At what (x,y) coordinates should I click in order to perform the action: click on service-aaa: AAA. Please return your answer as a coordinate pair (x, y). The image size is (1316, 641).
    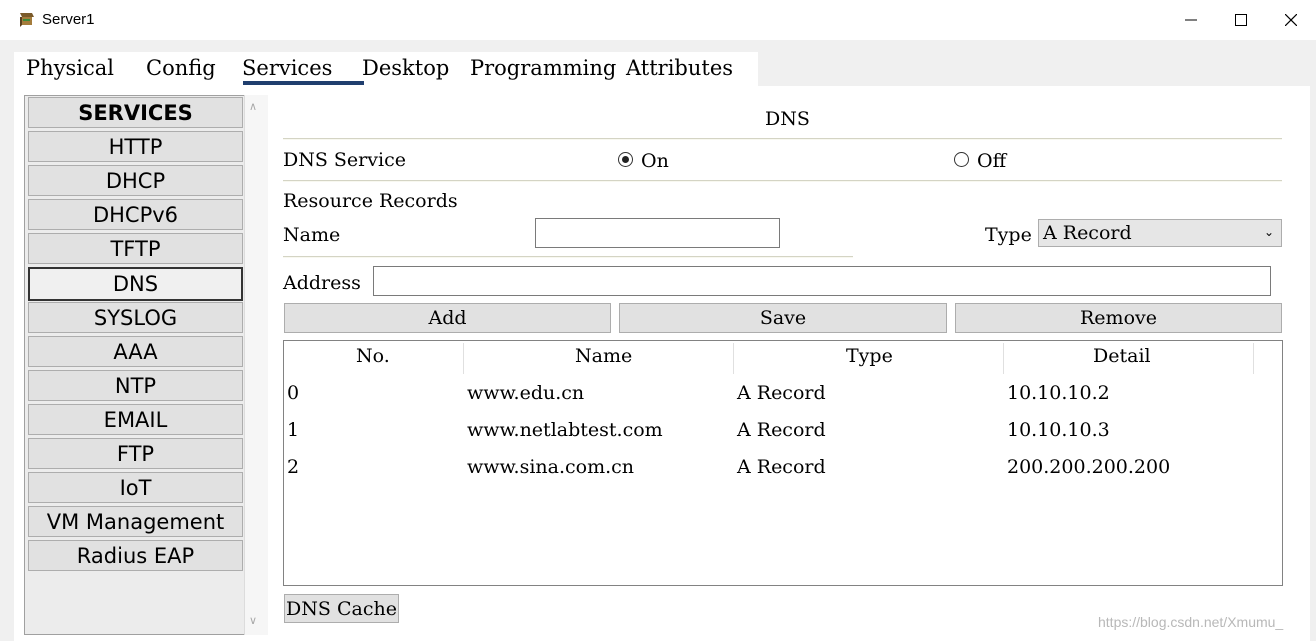
    Looking at the image, I should click on (135, 351).